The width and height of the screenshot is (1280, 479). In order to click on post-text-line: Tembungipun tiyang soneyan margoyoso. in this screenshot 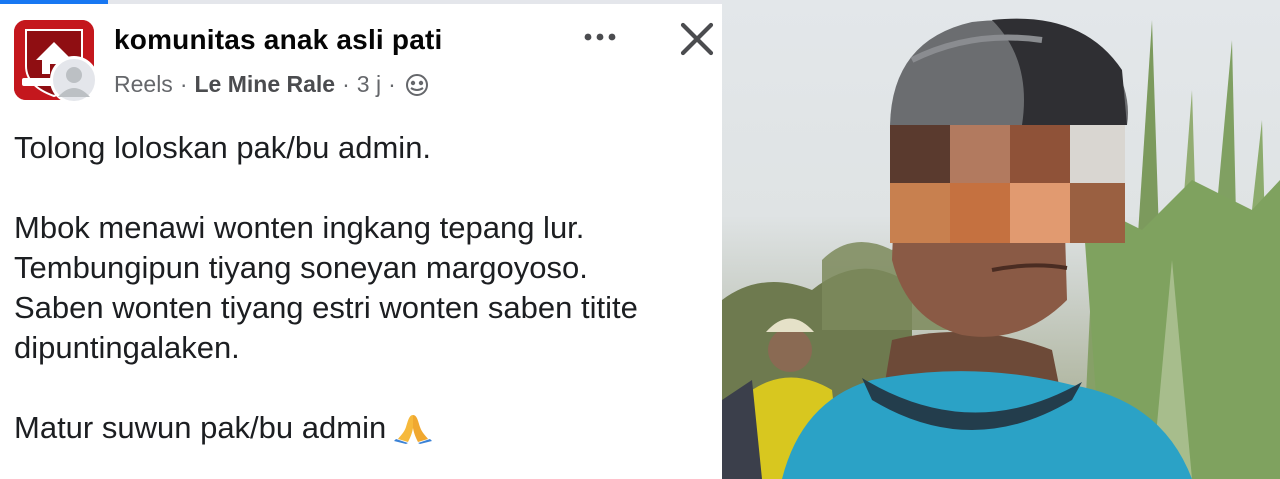, I will do `click(301, 267)`.